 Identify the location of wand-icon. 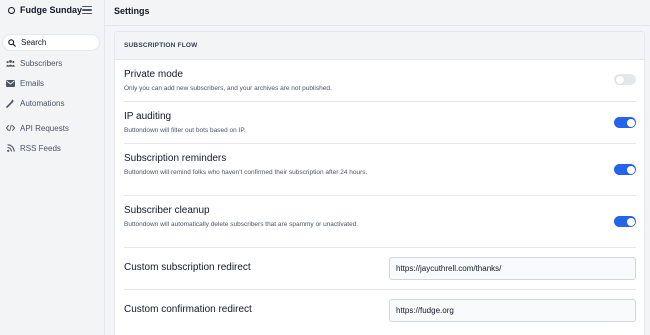
(10, 103).